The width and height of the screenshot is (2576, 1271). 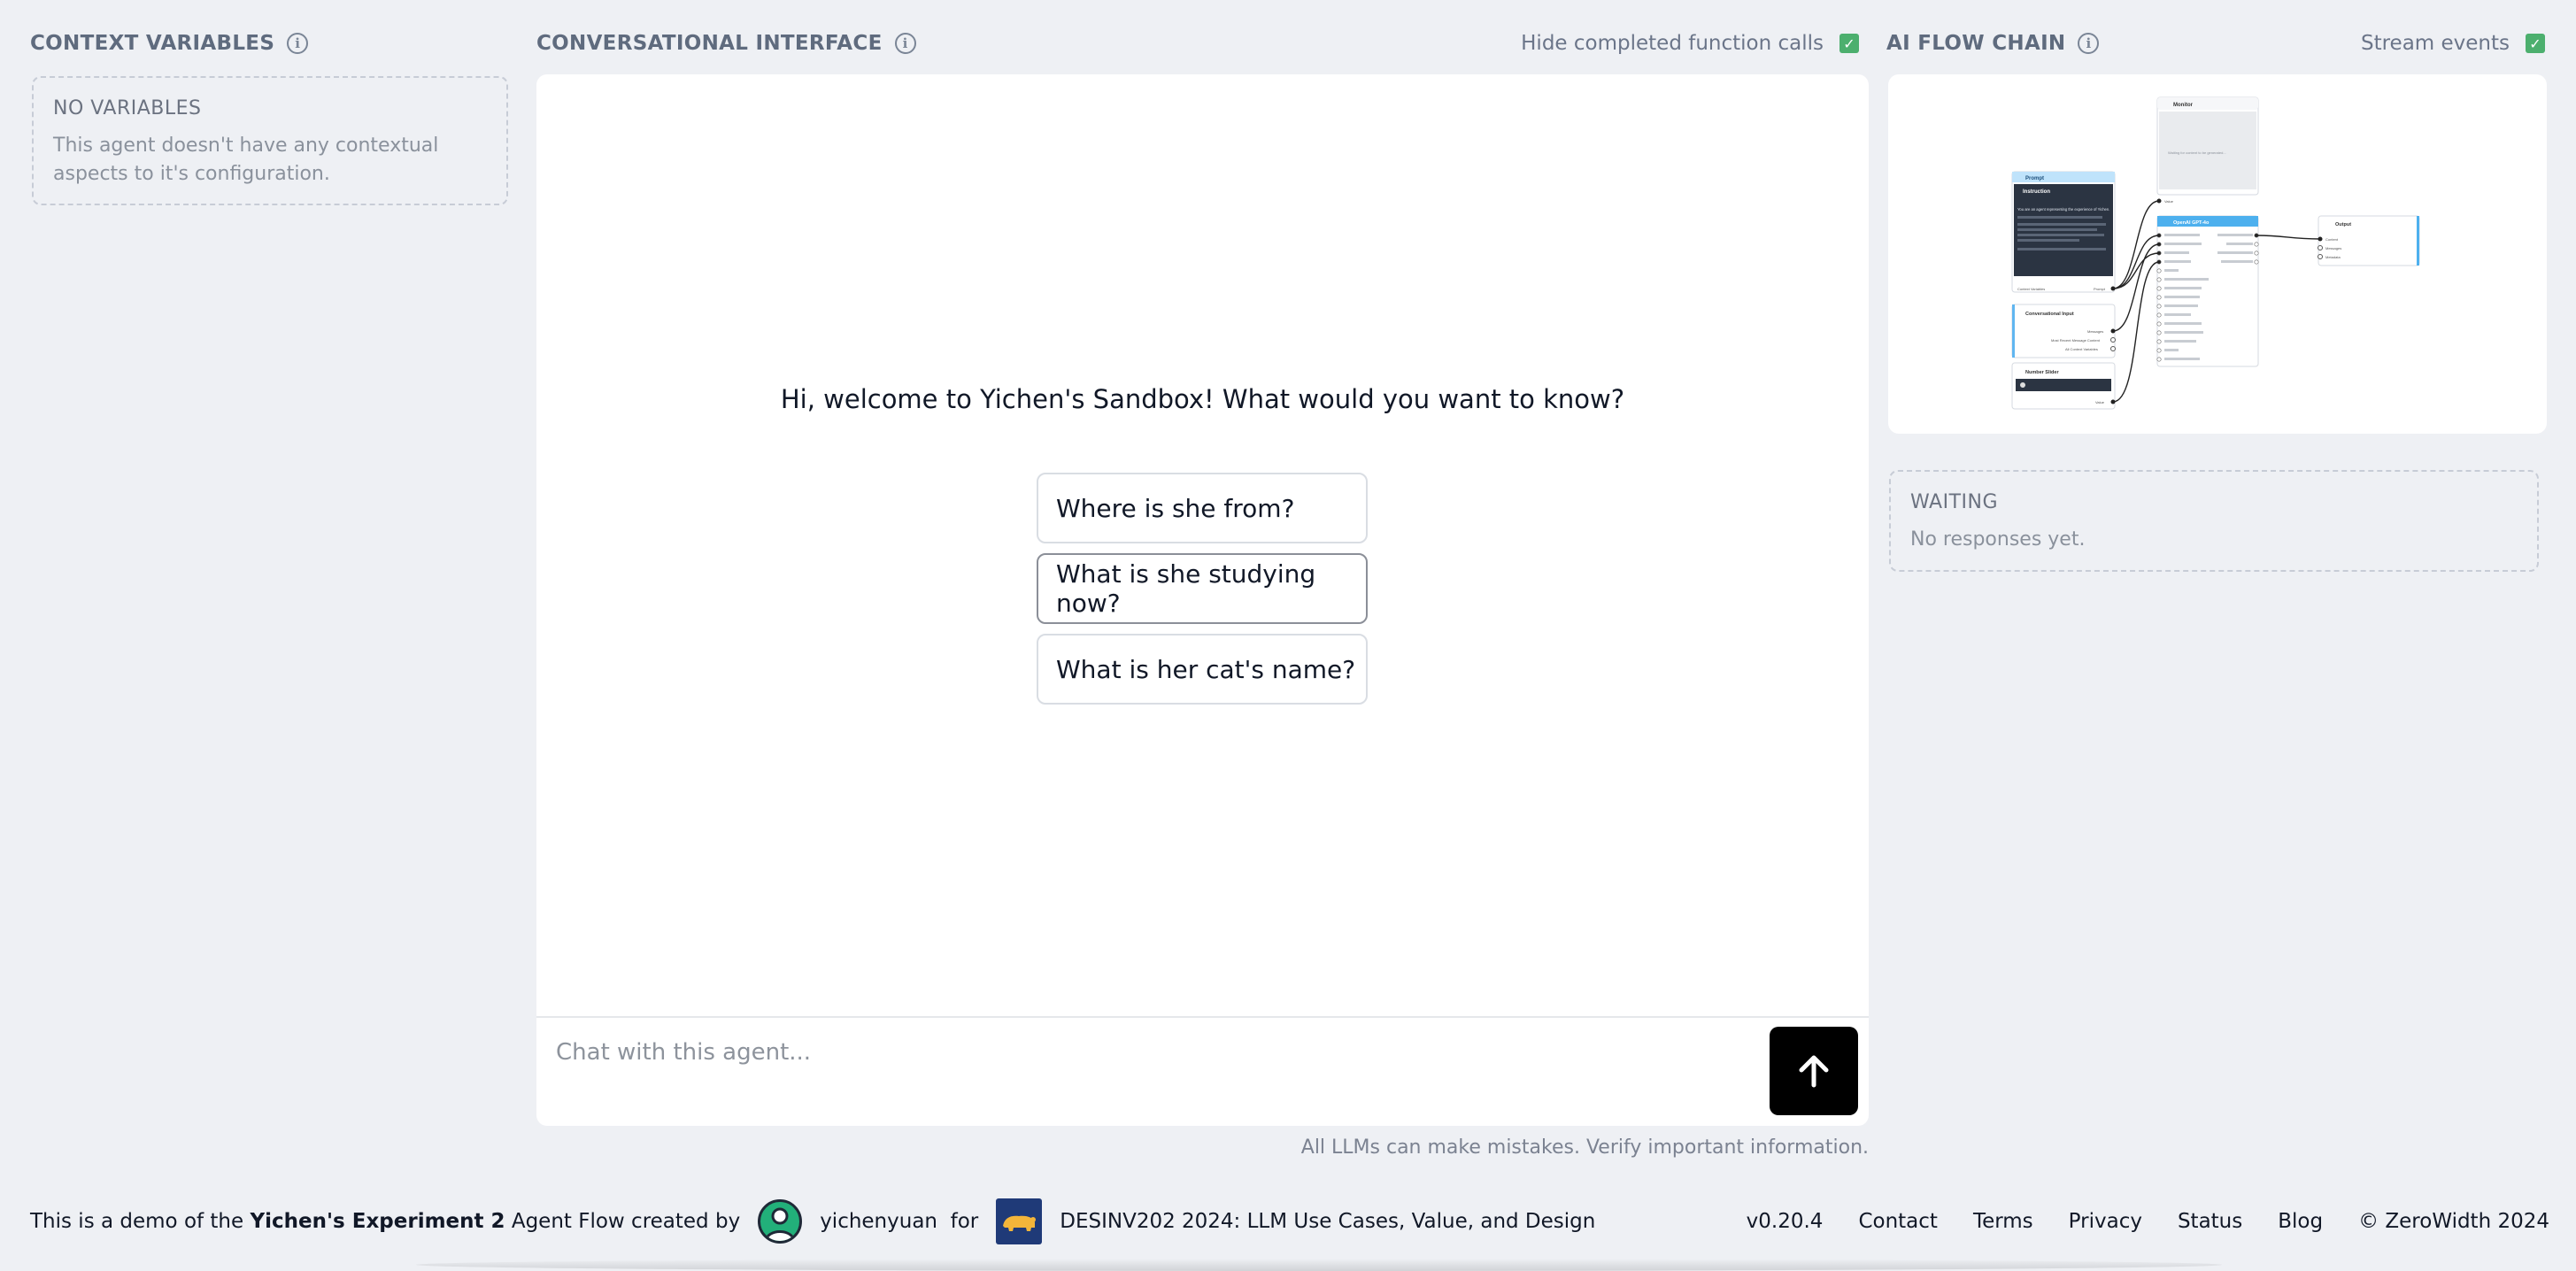 I want to click on suggestion-button: Where is she from?, so click(x=1202, y=508).